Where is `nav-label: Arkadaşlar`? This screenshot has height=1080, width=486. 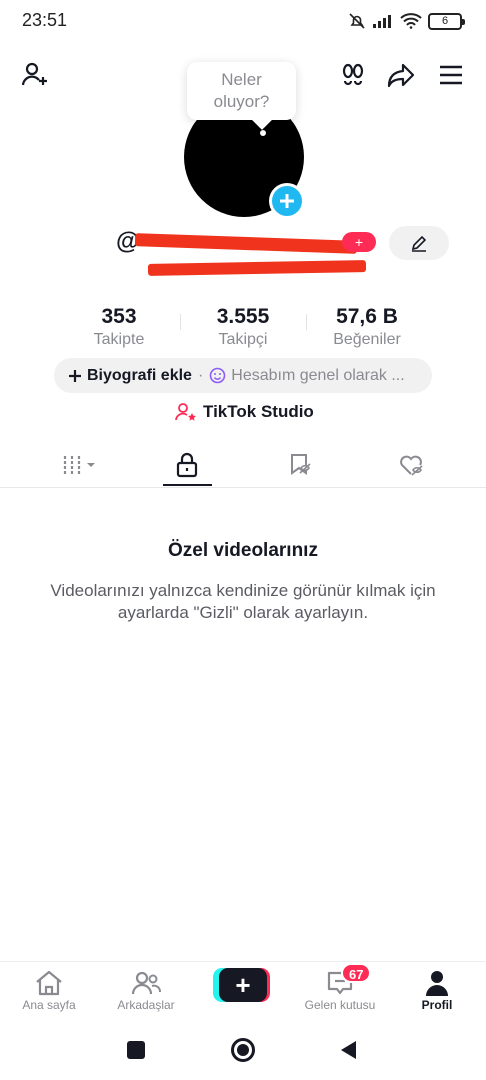
nav-label: Arkadaşlar is located at coordinates (146, 1005).